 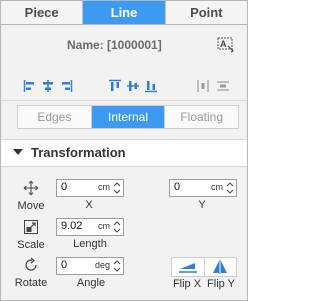 I want to click on move-y-value: 0, so click(x=177, y=187).